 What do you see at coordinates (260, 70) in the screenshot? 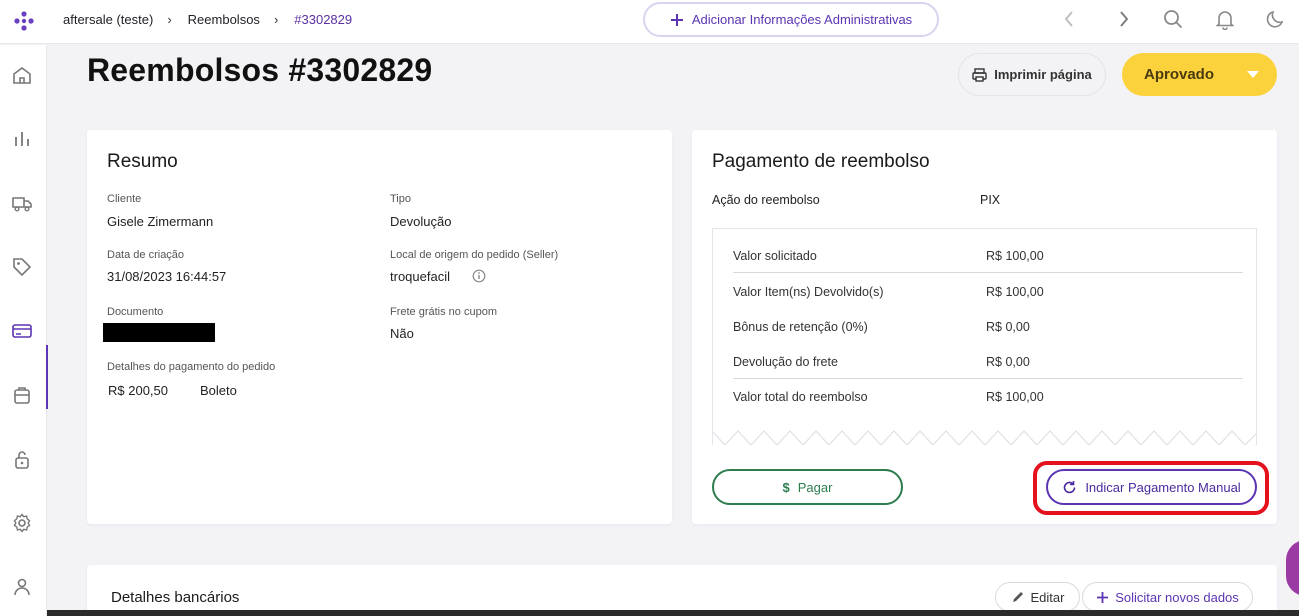
I see `page-title: Reembolsos #3302829` at bounding box center [260, 70].